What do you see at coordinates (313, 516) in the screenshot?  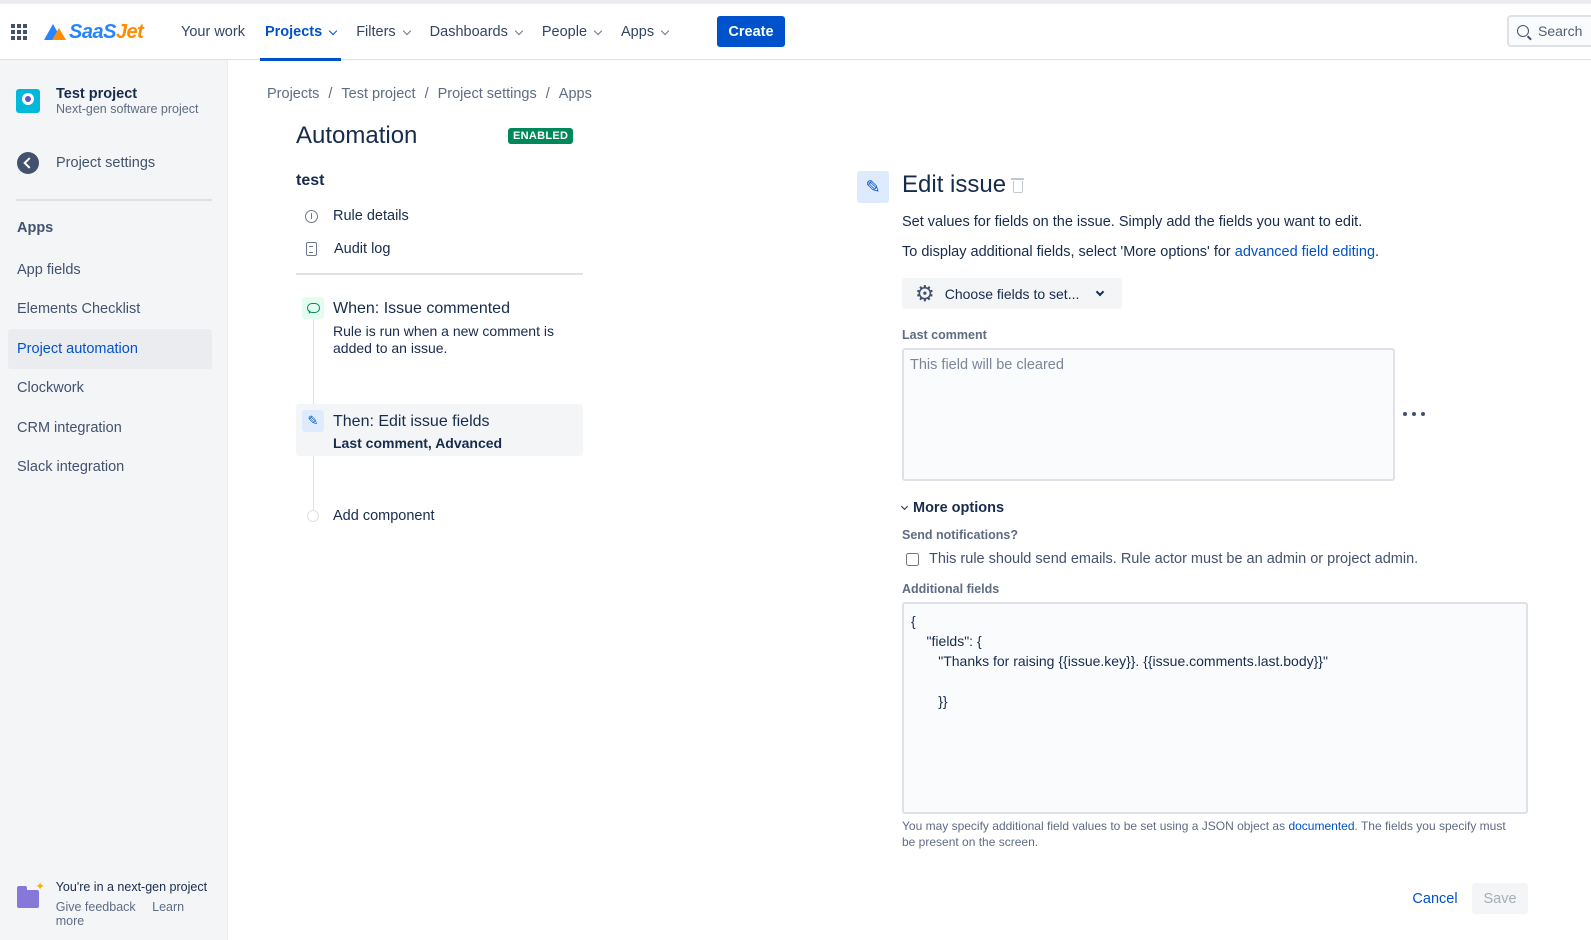 I see `add-component-dot` at bounding box center [313, 516].